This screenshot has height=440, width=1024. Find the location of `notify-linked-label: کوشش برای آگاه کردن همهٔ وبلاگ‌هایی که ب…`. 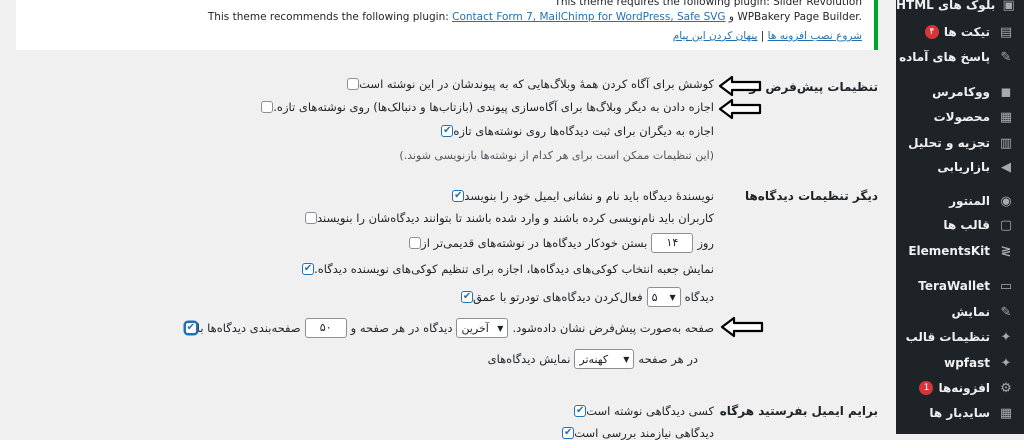

notify-linked-label: کوشش برای آگاه کردن همهٔ وبلاگ‌هایی که ب… is located at coordinates (536, 84).